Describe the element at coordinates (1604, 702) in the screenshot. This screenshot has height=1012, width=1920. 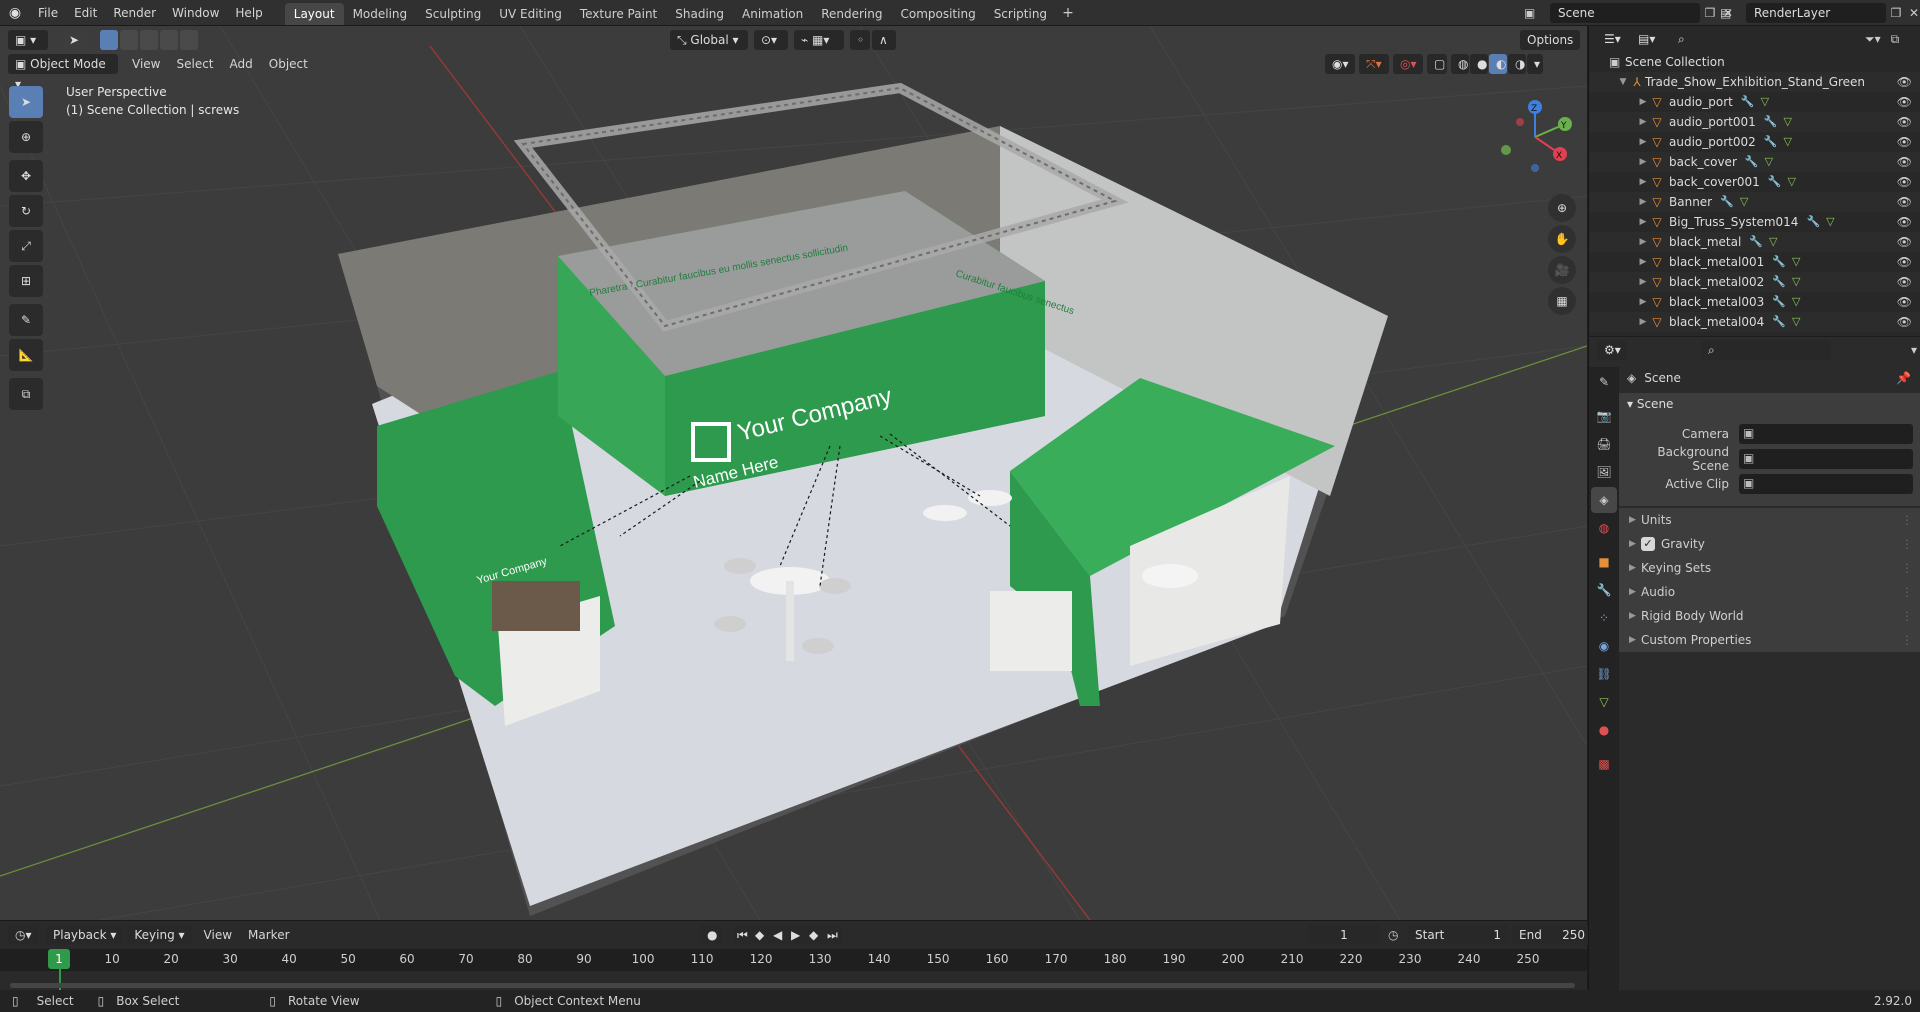
I see `data-tab-icon: ▽` at that location.